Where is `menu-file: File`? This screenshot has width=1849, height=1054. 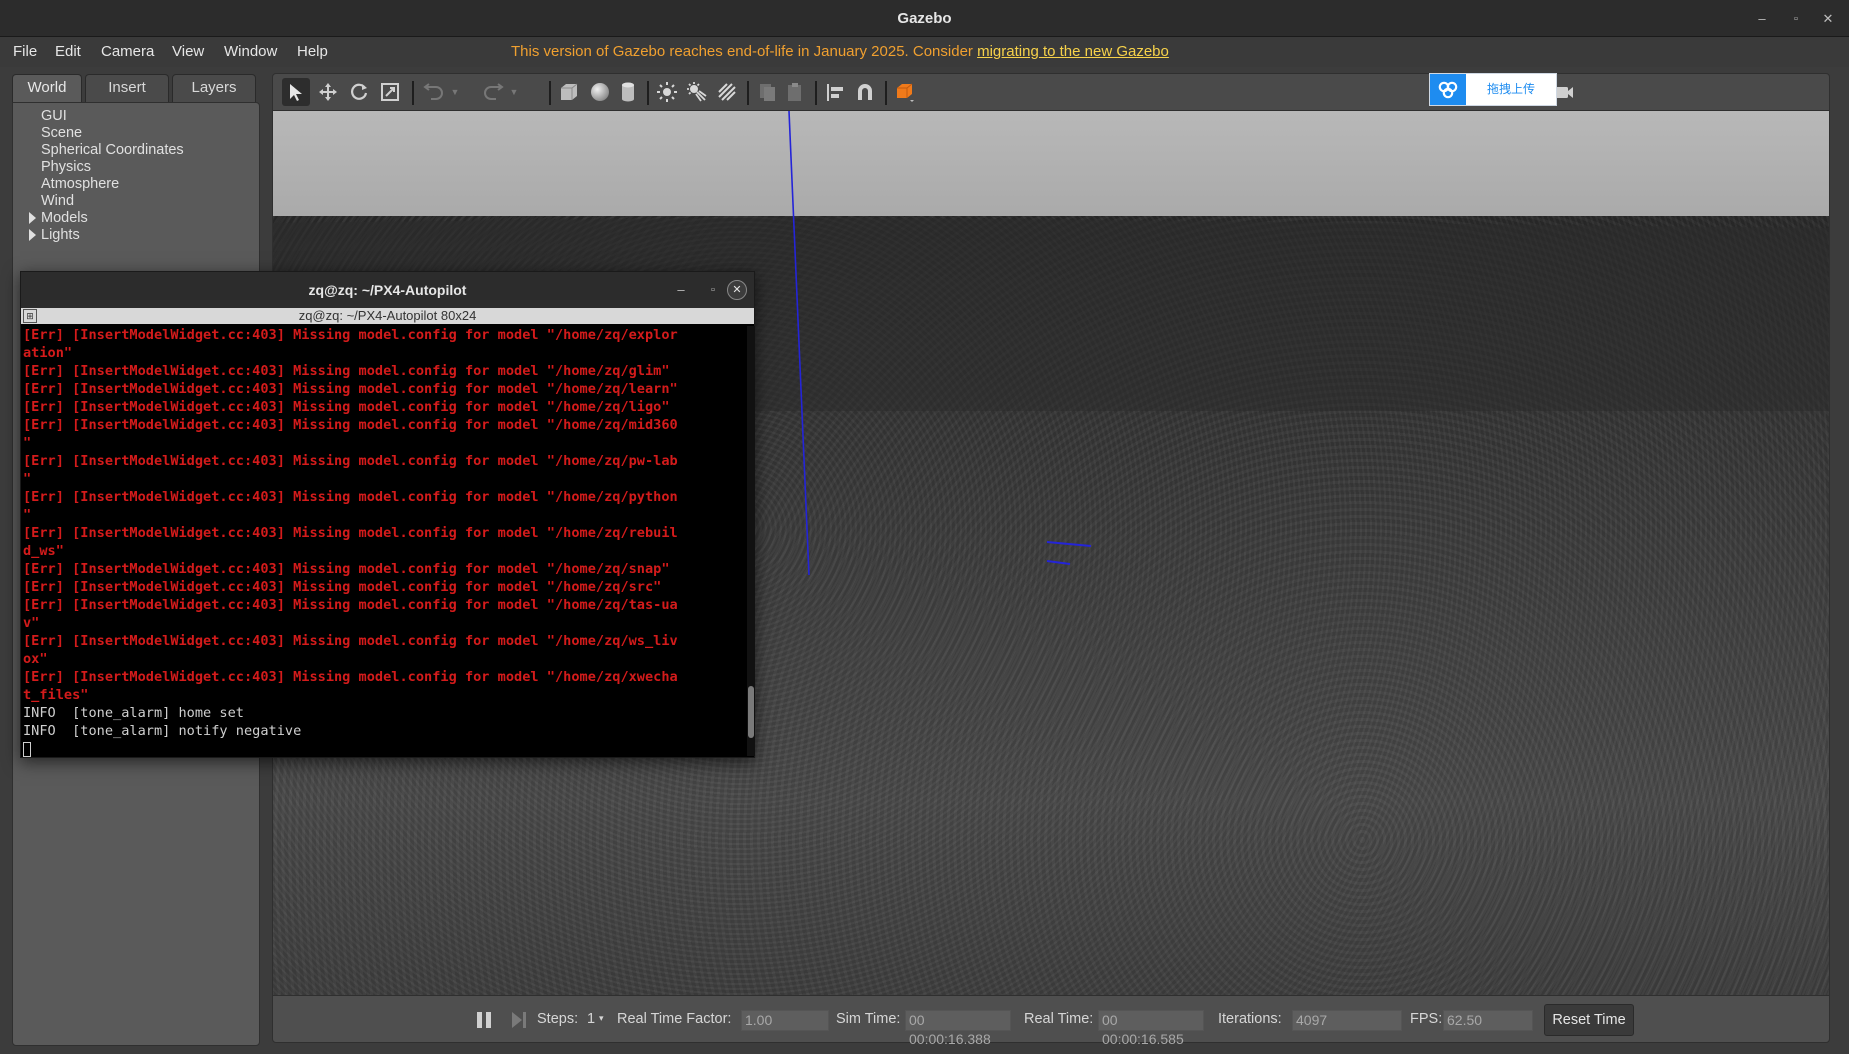
menu-file: File is located at coordinates (25, 51).